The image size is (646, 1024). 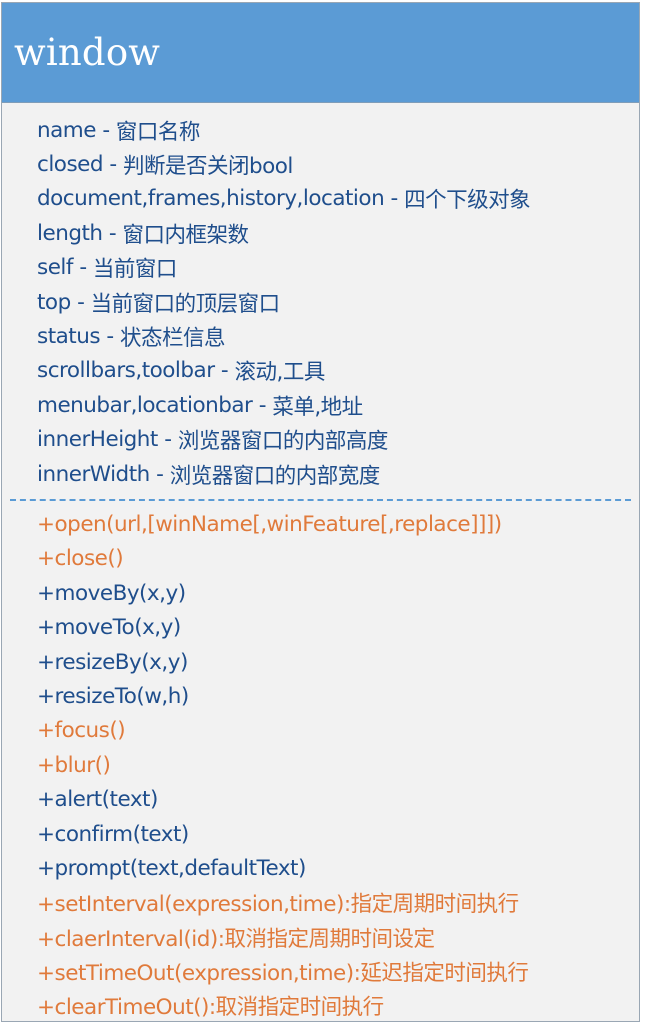 I want to click on operation-row: +setTimeOut(expression,time):延迟指定时间执行, so click(x=283, y=974).